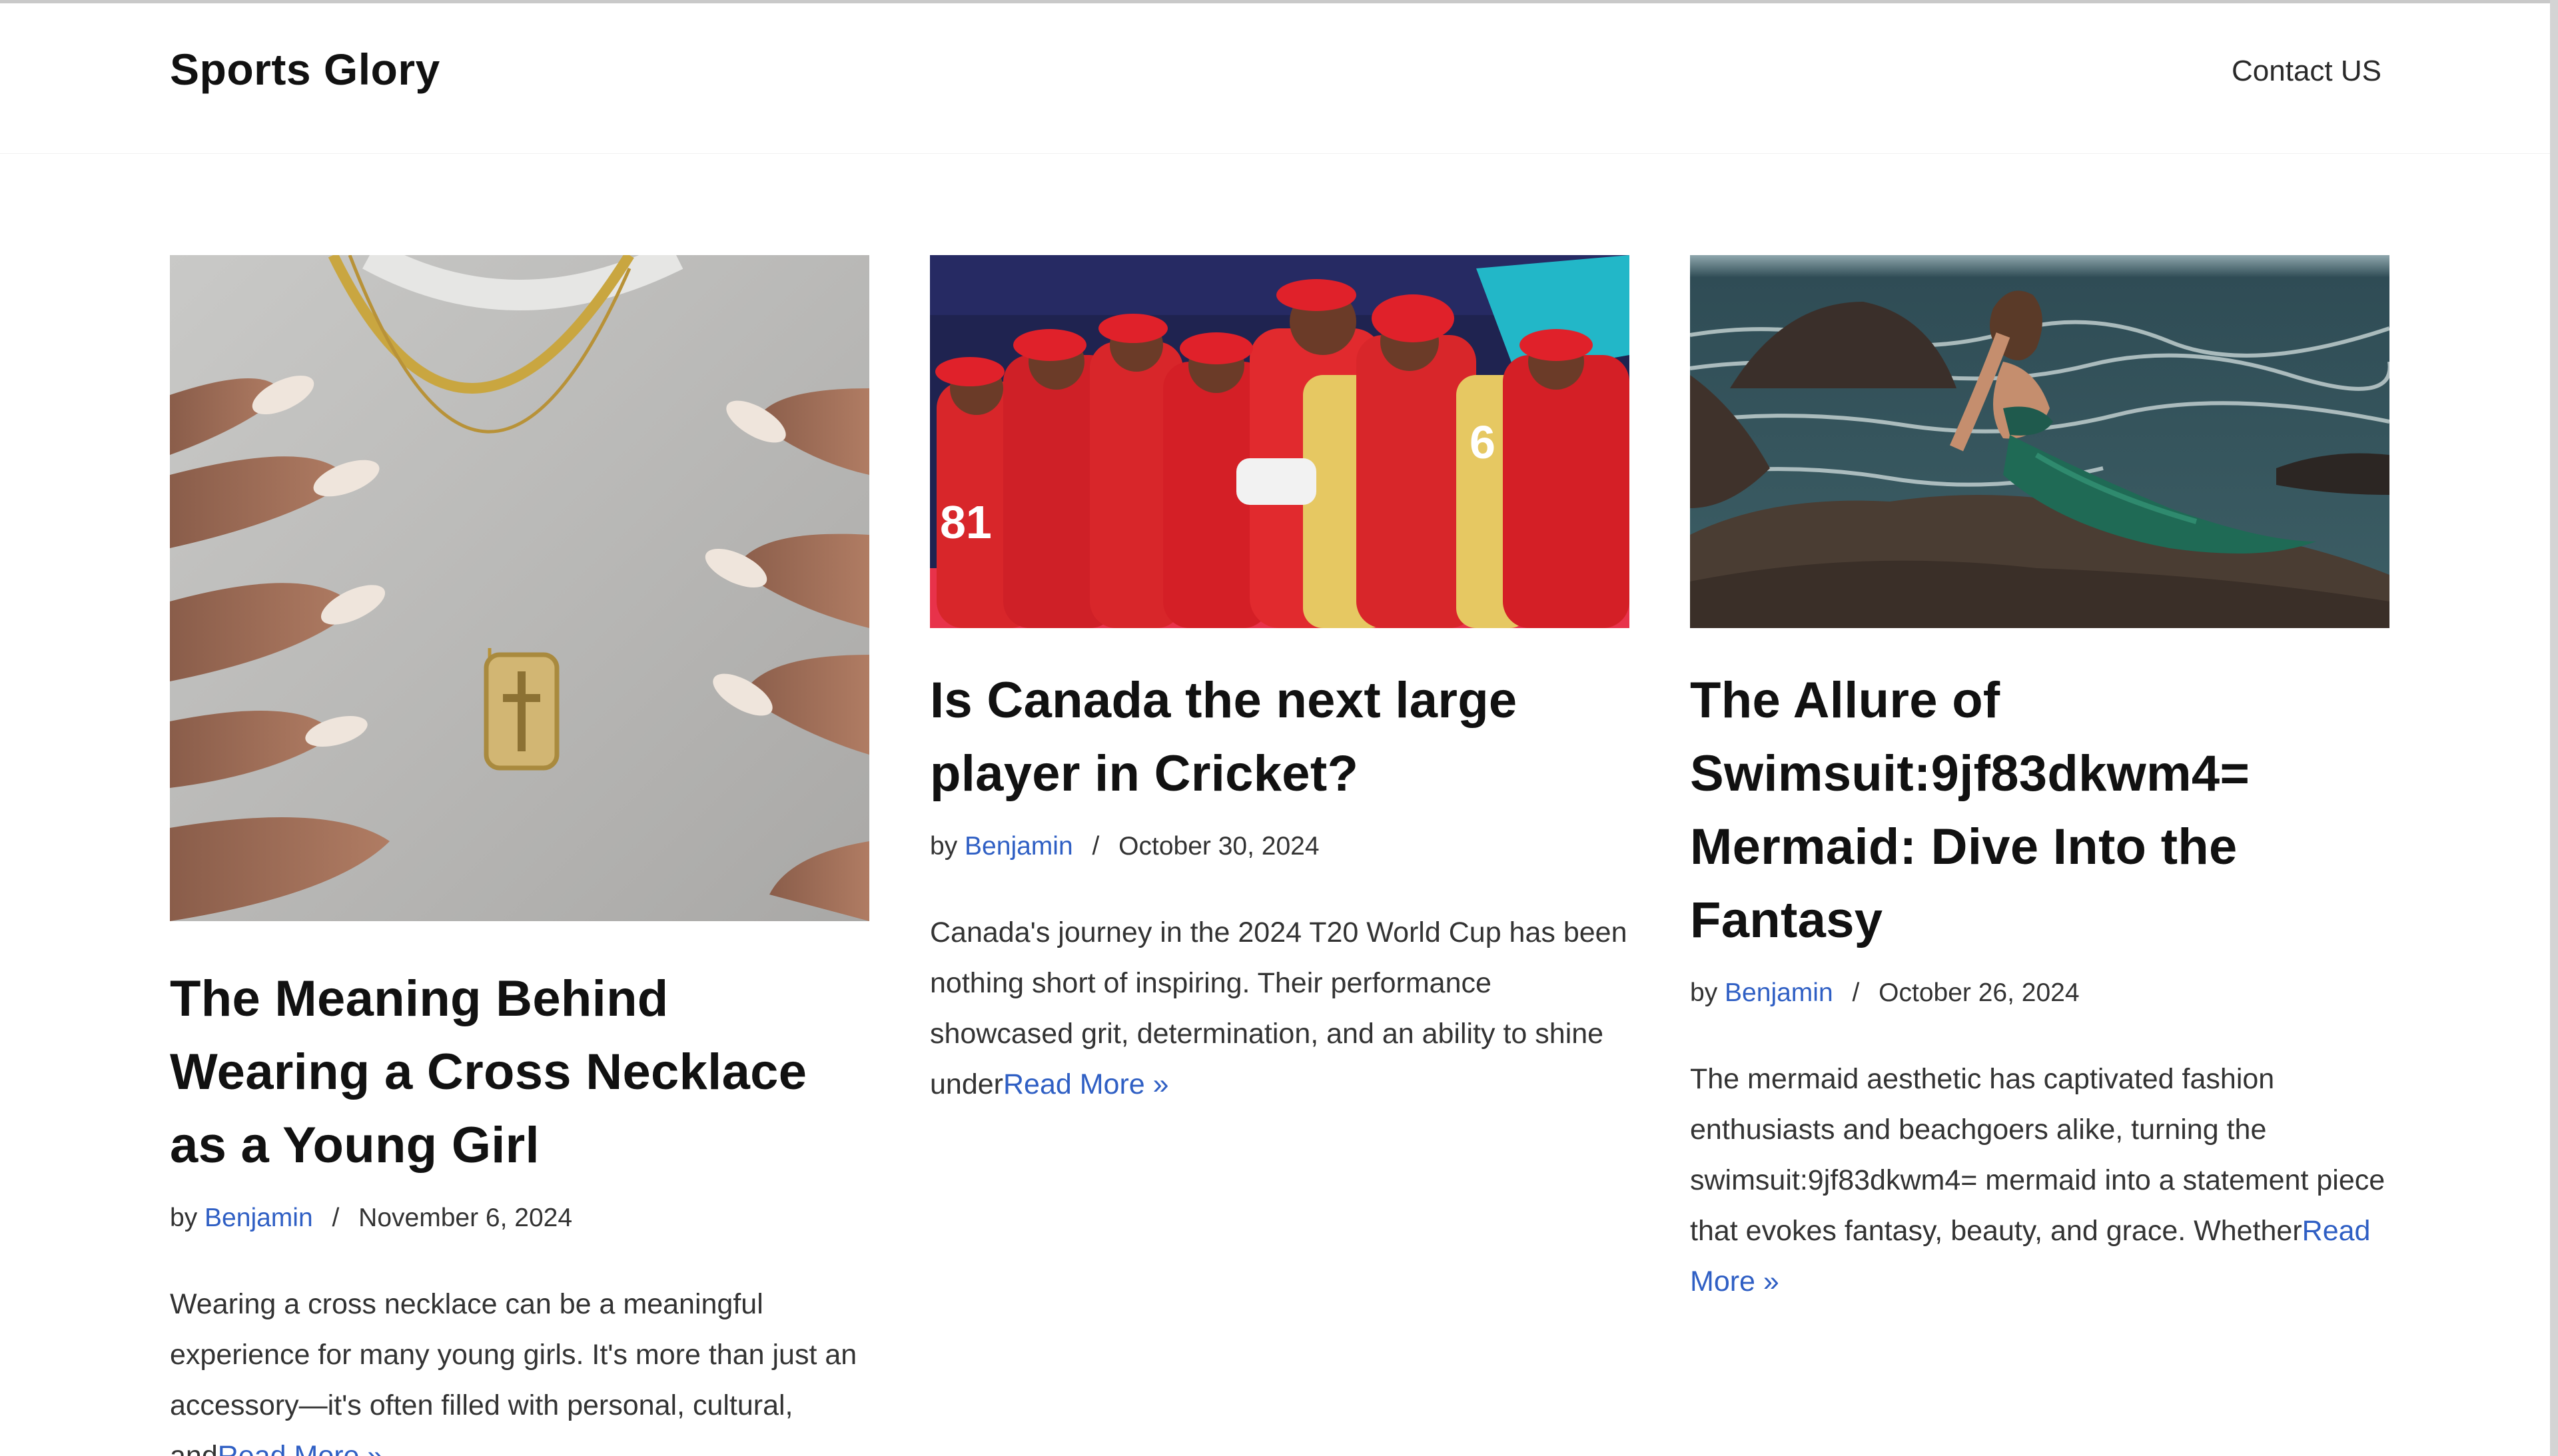 The width and height of the screenshot is (2558, 1456). What do you see at coordinates (1275, 78) in the screenshot?
I see `site-header: Sports Glory Contact US` at bounding box center [1275, 78].